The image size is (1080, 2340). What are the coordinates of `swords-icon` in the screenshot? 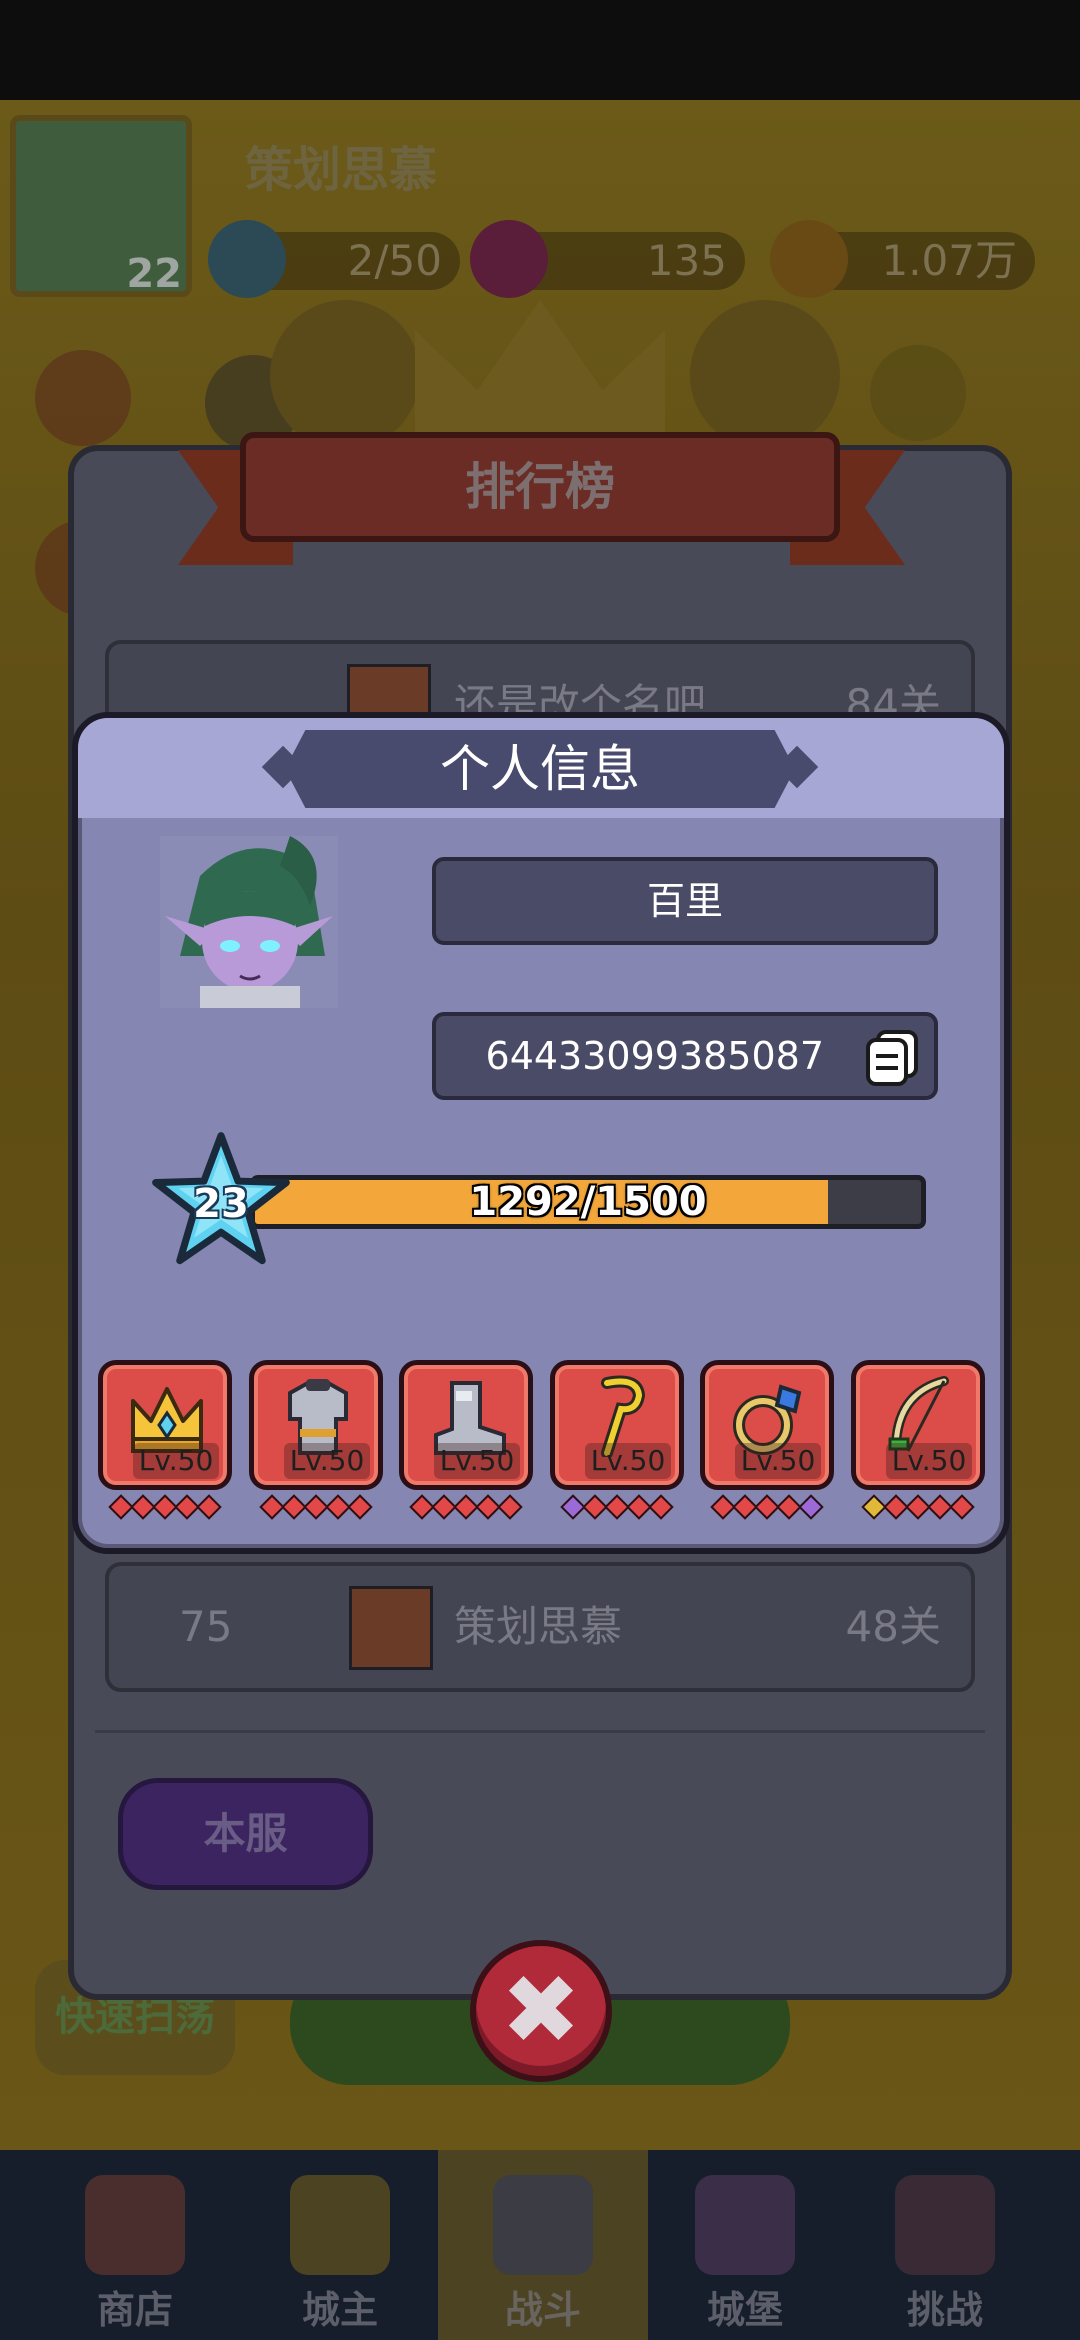 It's located at (543, 2225).